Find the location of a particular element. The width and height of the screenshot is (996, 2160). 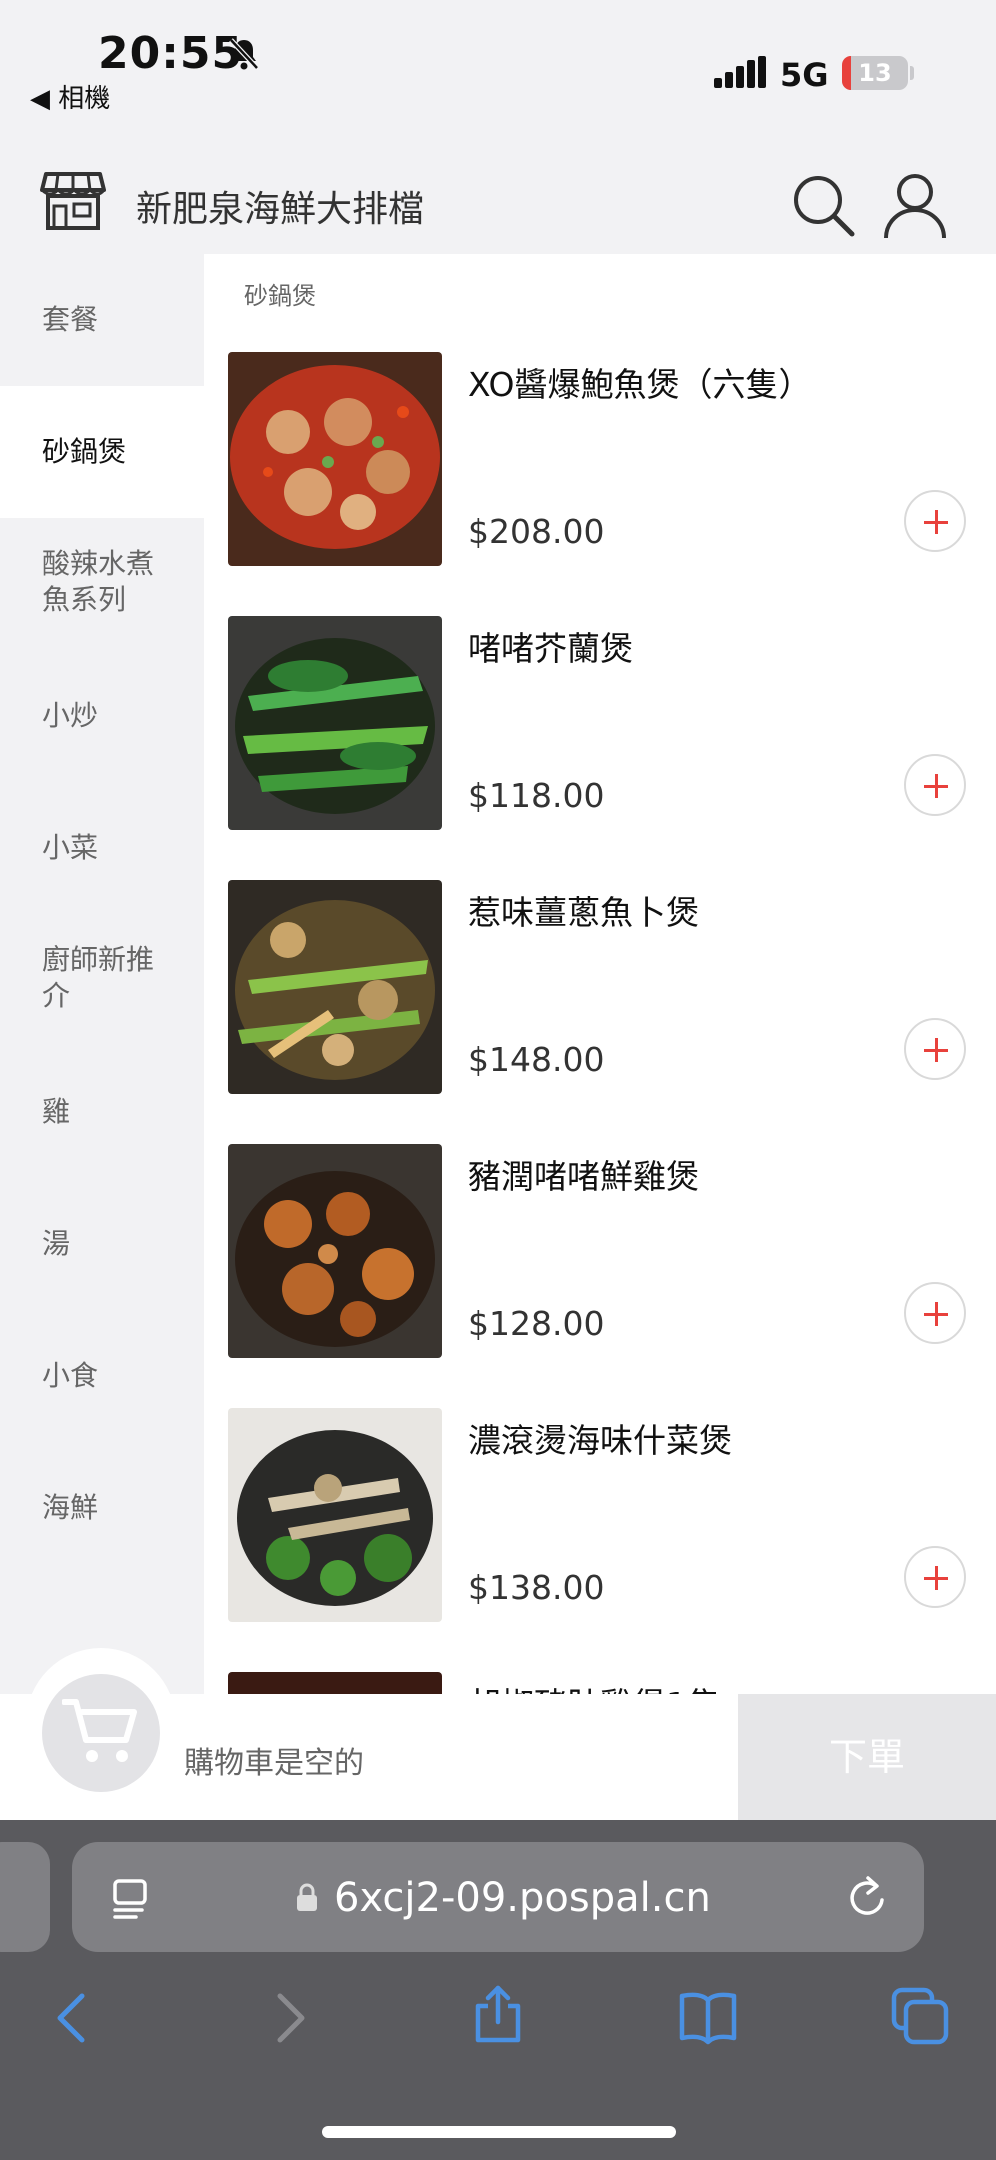

reader-icon is located at coordinates (134, 1898).